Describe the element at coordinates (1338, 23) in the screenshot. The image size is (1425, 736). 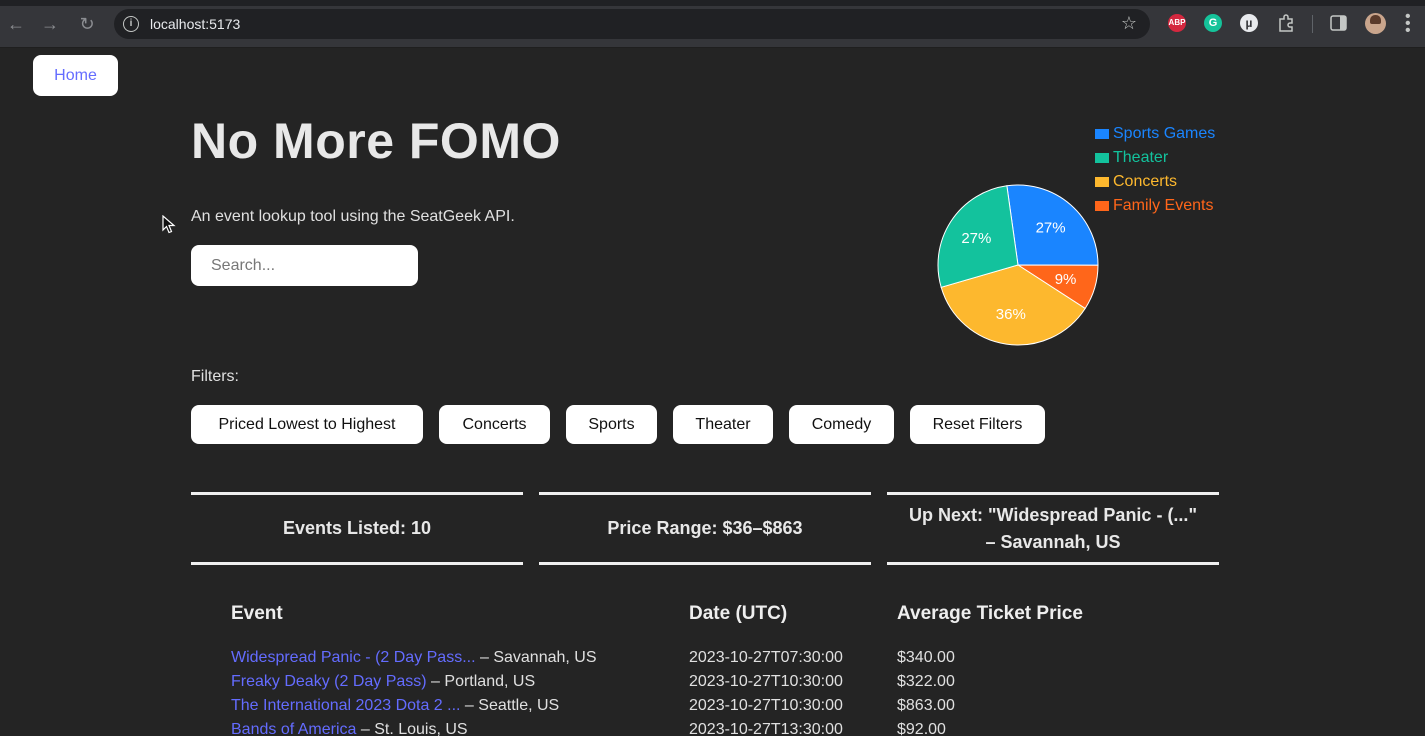
I see `side-panel-icon` at that location.